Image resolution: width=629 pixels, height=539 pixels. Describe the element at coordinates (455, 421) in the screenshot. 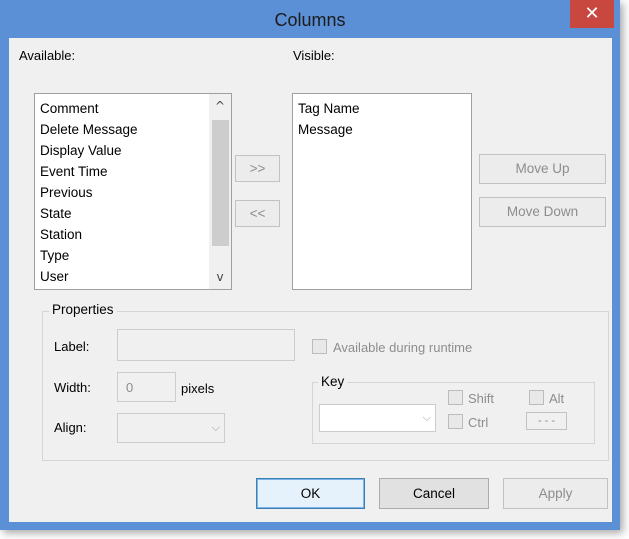

I see `ctrl-checkbox` at that location.